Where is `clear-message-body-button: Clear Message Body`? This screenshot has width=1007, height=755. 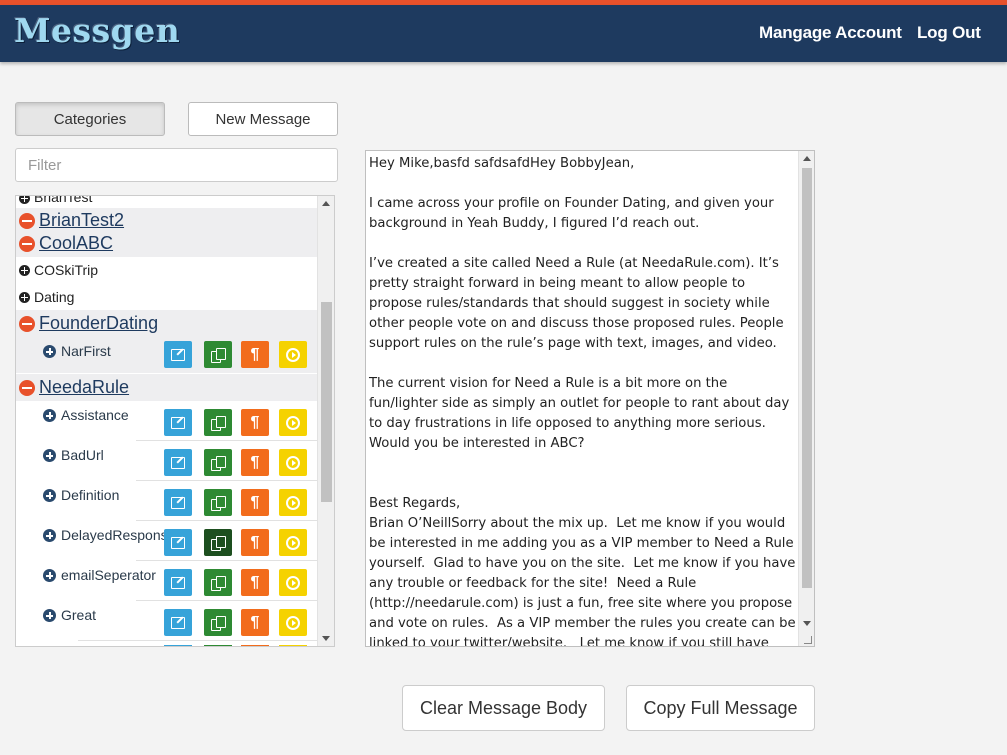 clear-message-body-button: Clear Message Body is located at coordinates (503, 708).